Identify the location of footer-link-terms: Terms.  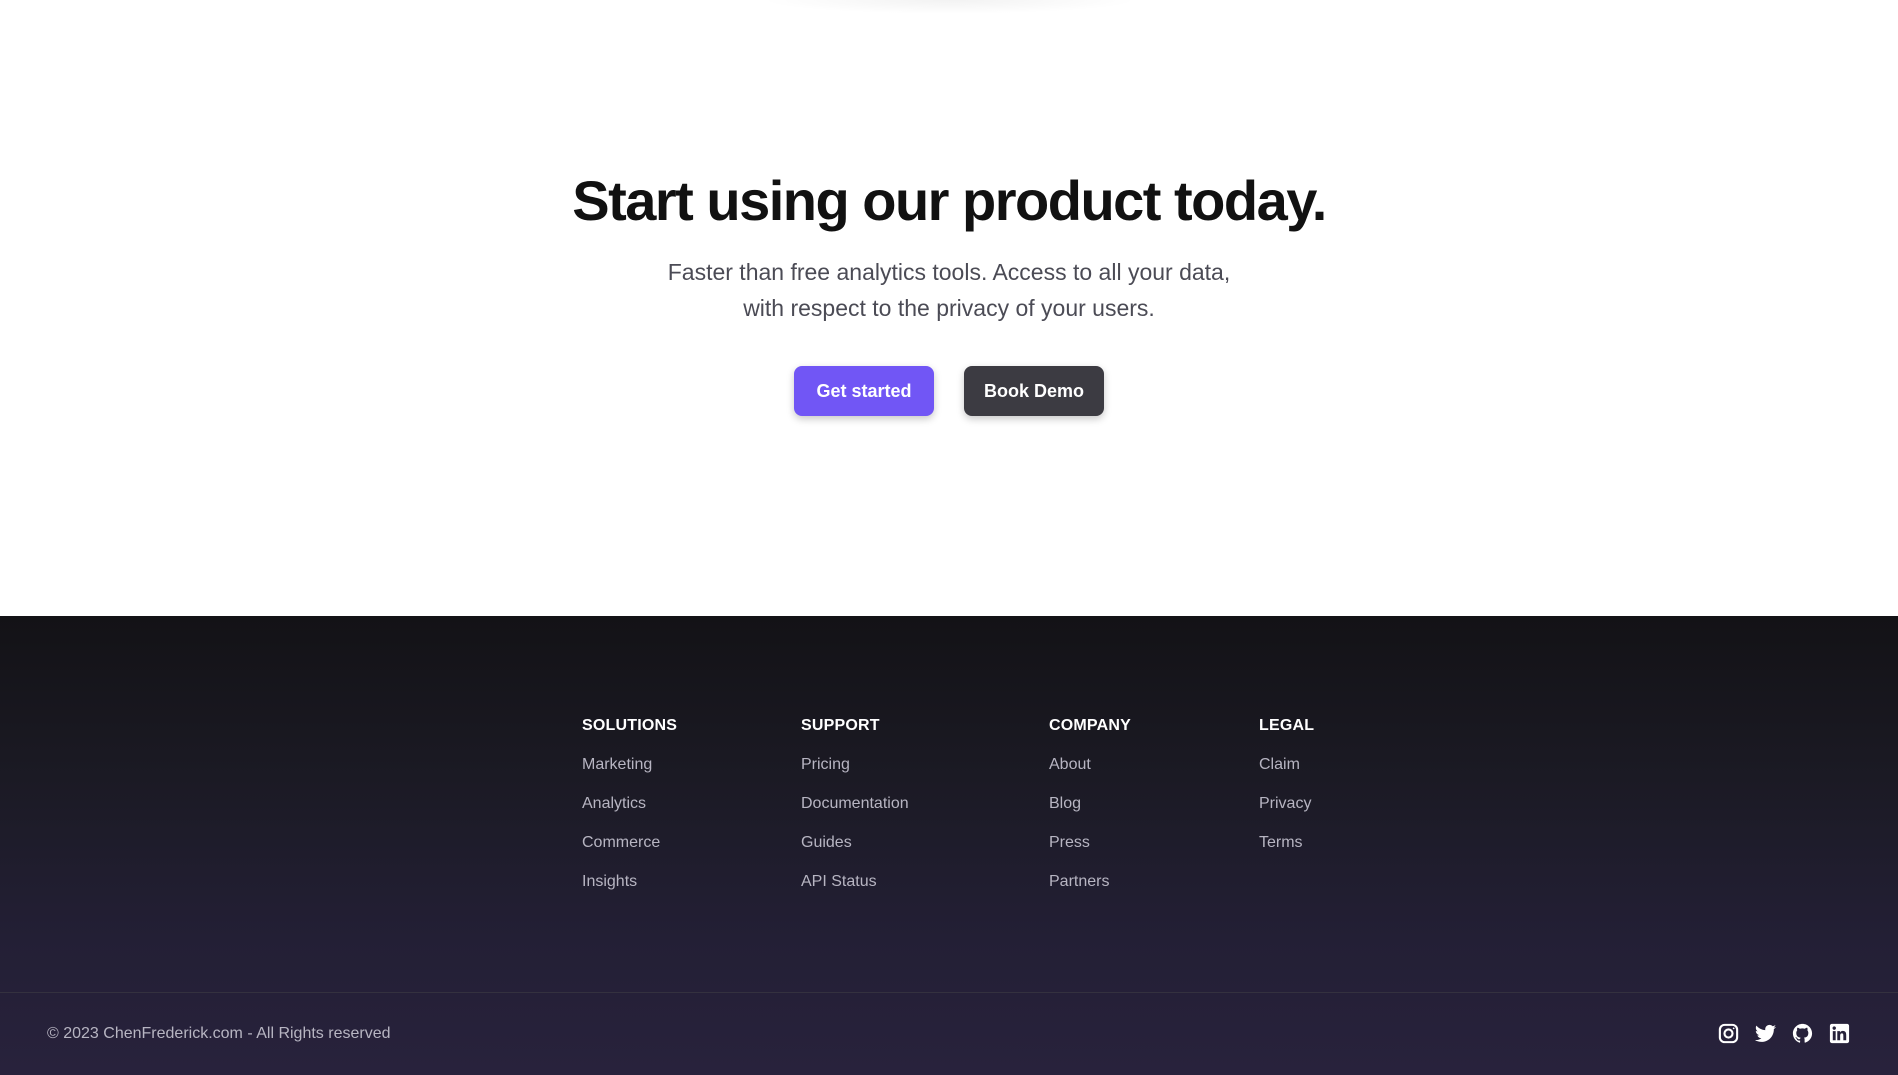
(1286, 851).